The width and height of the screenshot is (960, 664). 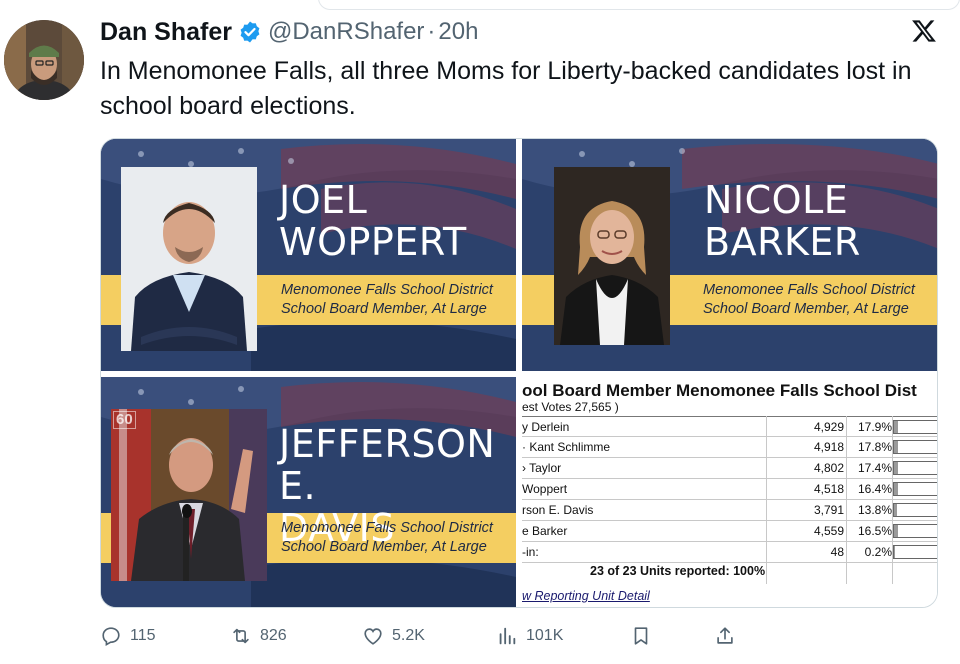 I want to click on share-button, so click(x=725, y=636).